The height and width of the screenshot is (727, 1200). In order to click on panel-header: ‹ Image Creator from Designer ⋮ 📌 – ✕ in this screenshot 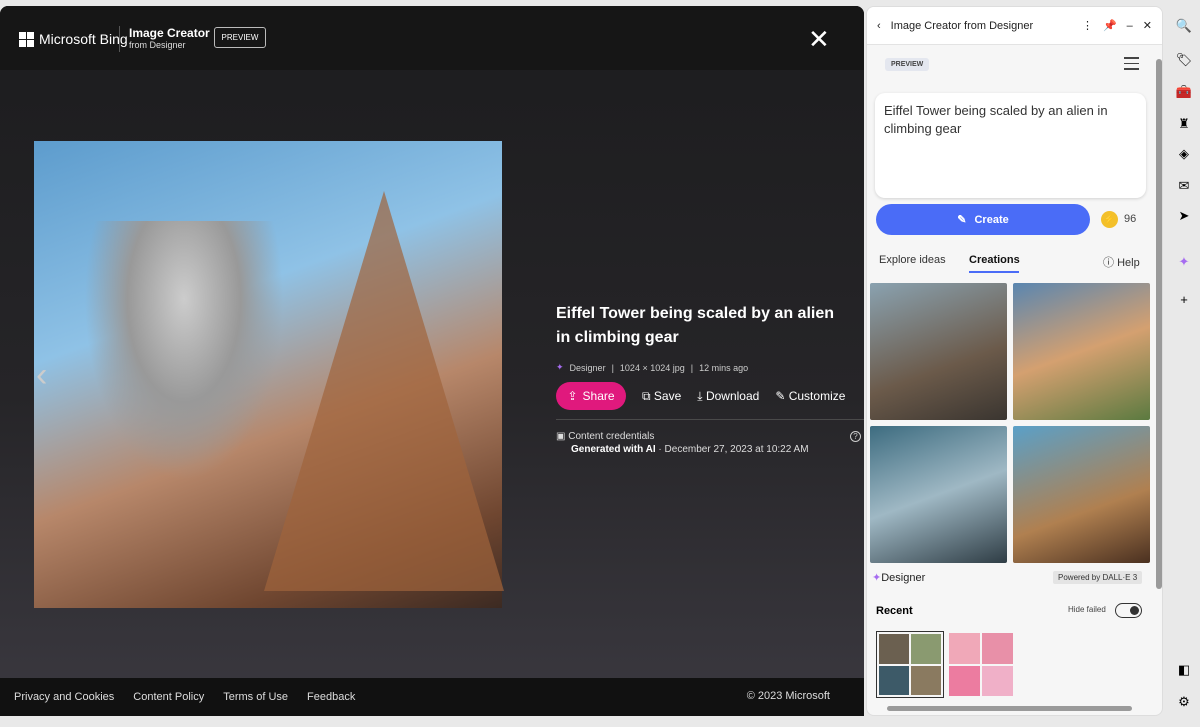, I will do `click(1014, 26)`.